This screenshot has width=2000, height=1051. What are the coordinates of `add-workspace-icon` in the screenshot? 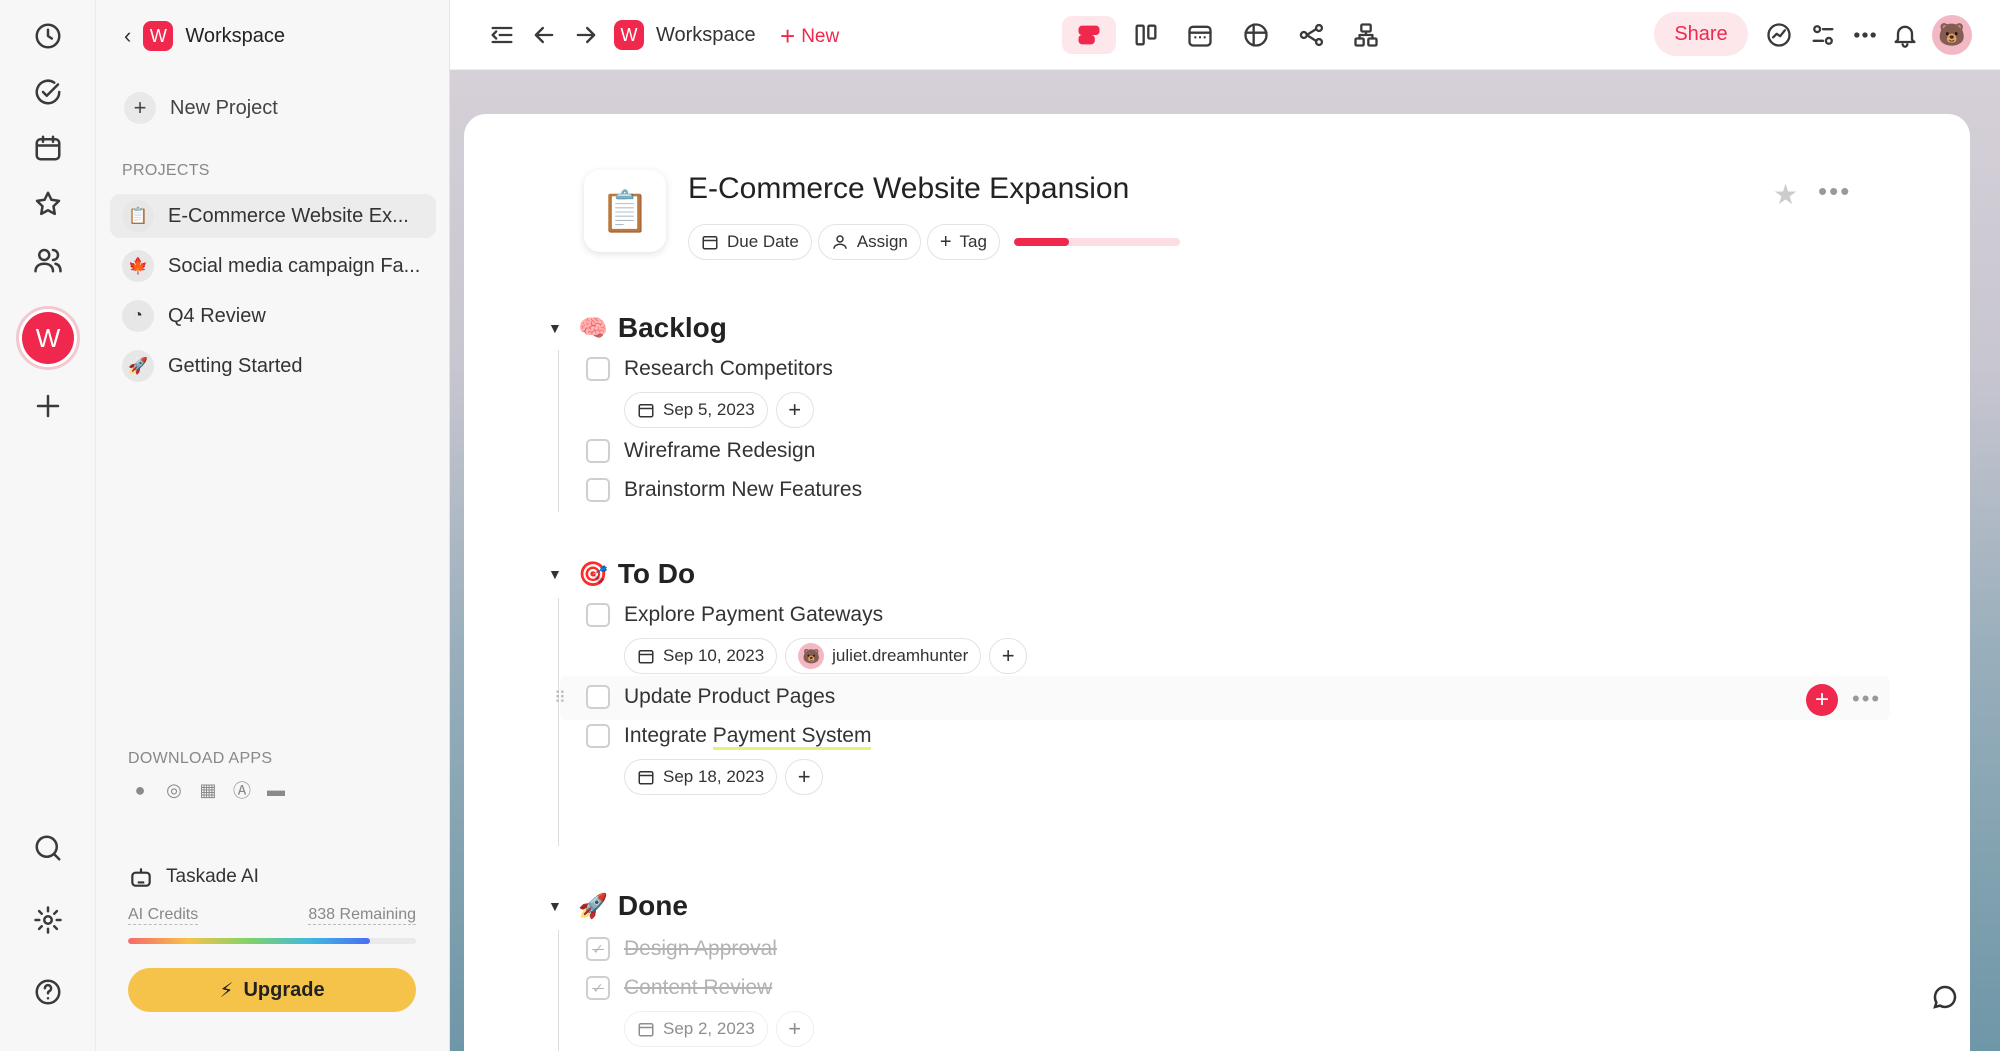 It's located at (48, 406).